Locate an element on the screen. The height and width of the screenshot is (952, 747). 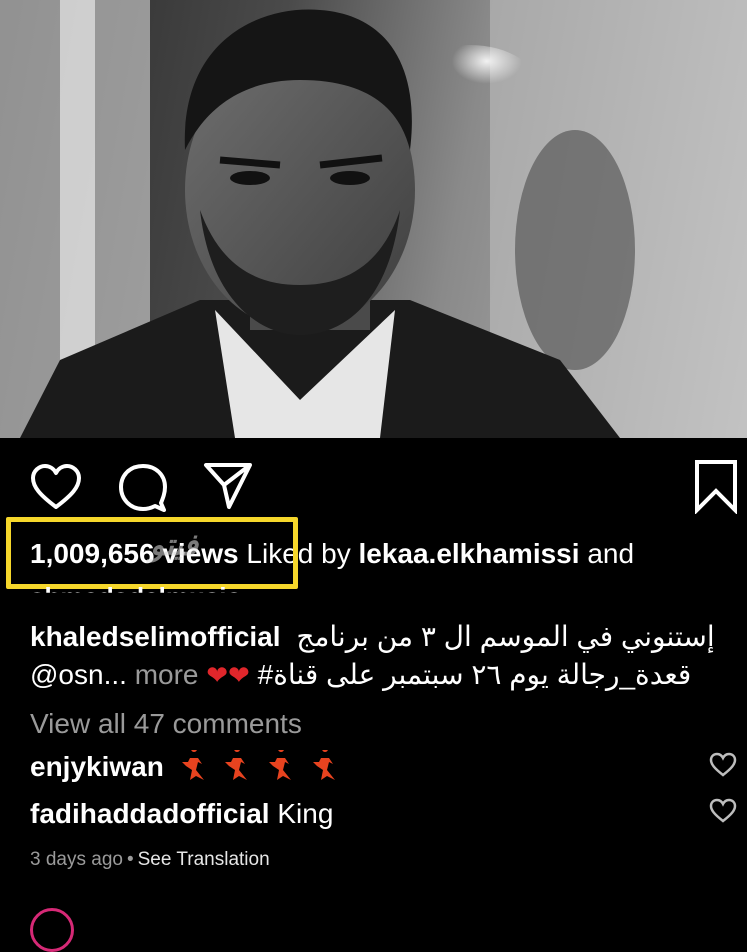
heart-outline-icon is located at coordinates (56, 487).